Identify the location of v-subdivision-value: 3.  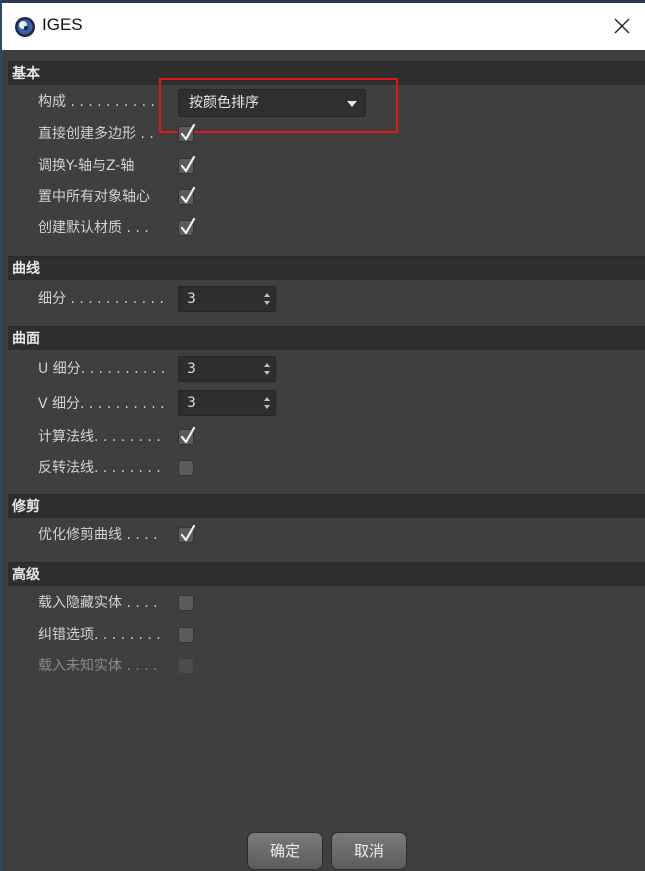
(191, 403).